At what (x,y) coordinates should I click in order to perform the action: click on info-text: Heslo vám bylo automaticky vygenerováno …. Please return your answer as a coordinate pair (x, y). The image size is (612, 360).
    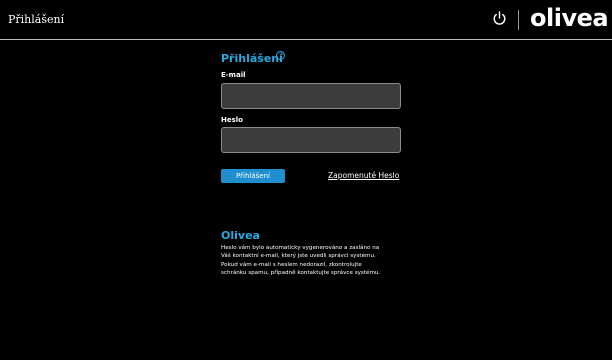
    Looking at the image, I should click on (316, 261).